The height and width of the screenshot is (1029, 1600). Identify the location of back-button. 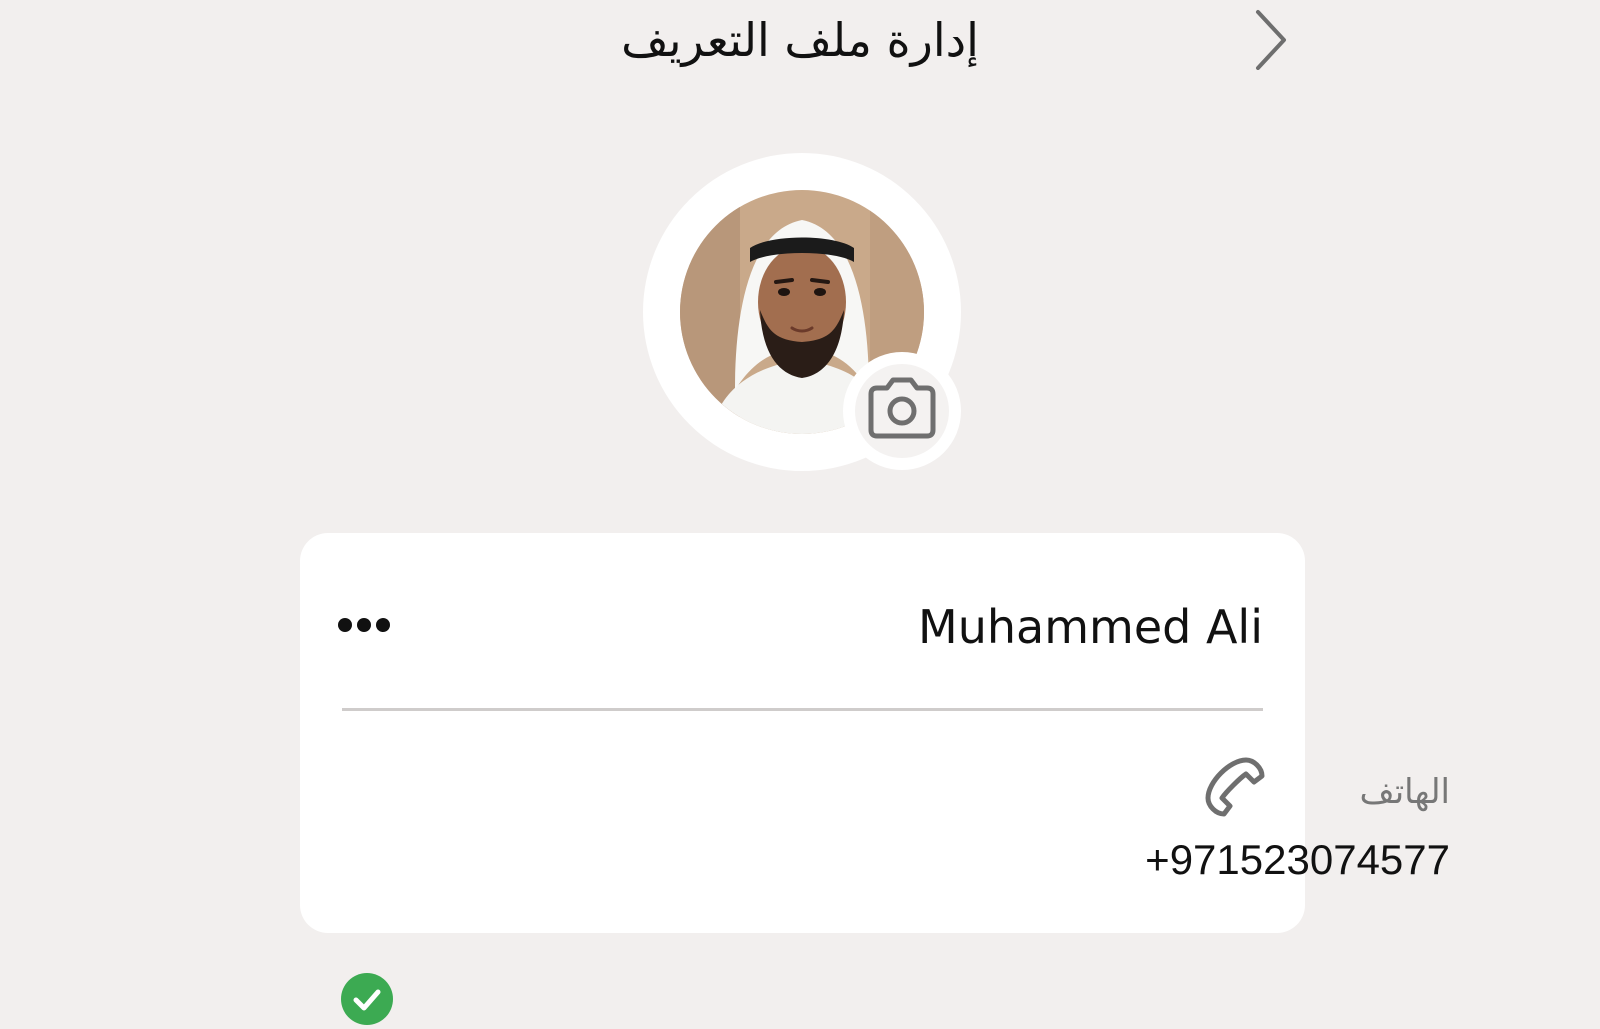
(1270, 38).